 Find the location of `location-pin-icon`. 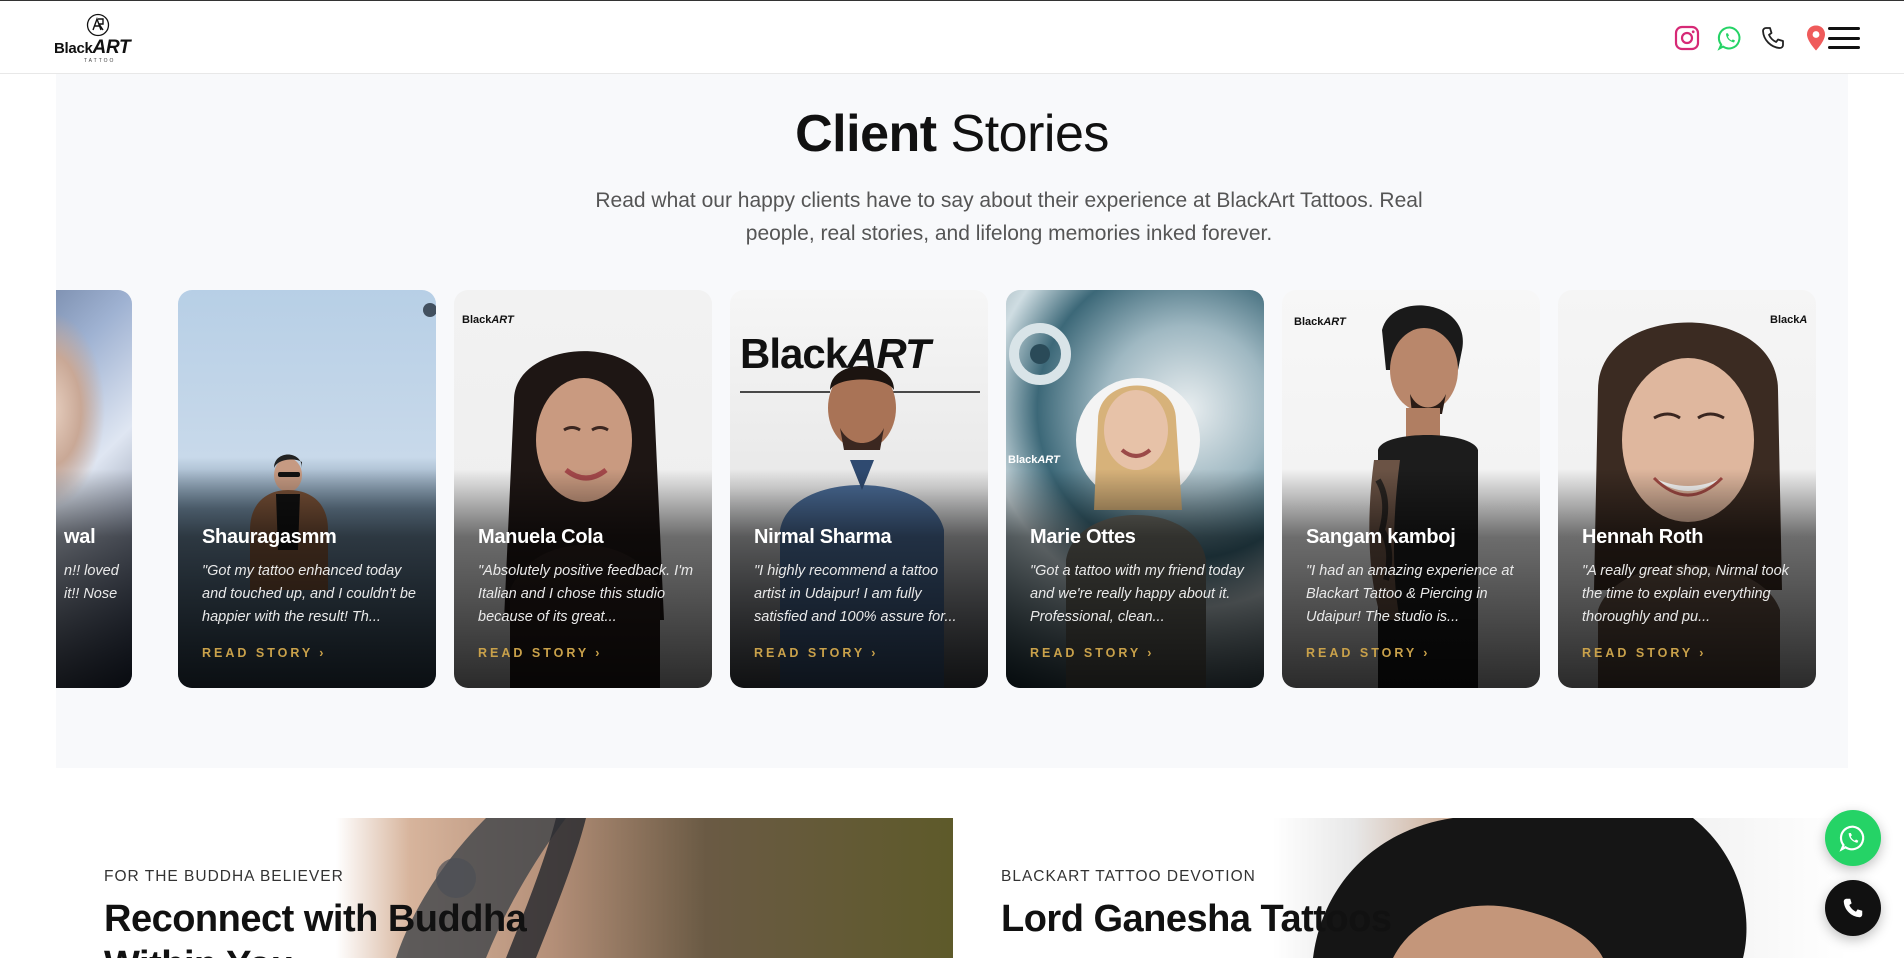

location-pin-icon is located at coordinates (1816, 38).